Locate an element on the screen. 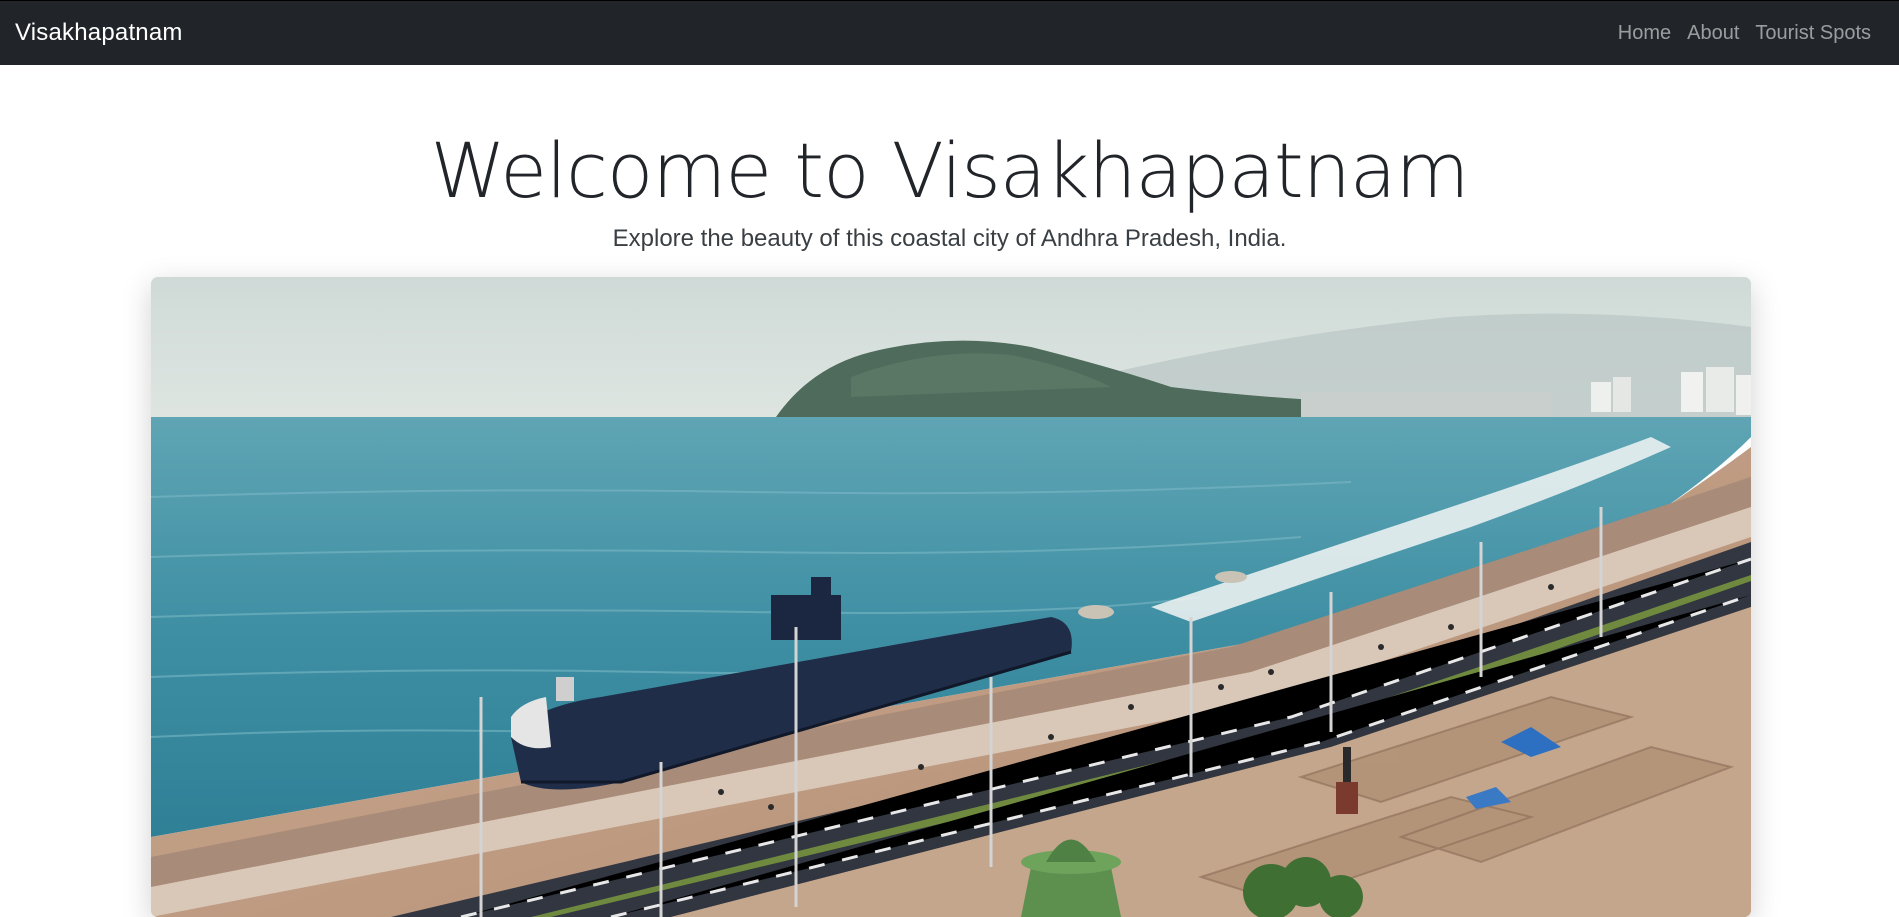 This screenshot has width=1899, height=917. nav-link-about: About is located at coordinates (1713, 33).